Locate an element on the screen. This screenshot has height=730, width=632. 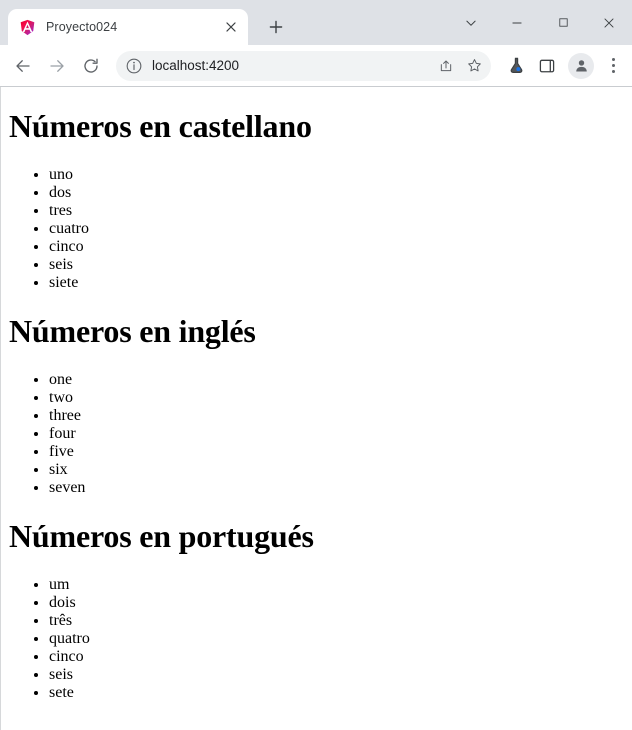
page-heading-ingles: Números en inglés is located at coordinates (132, 331).